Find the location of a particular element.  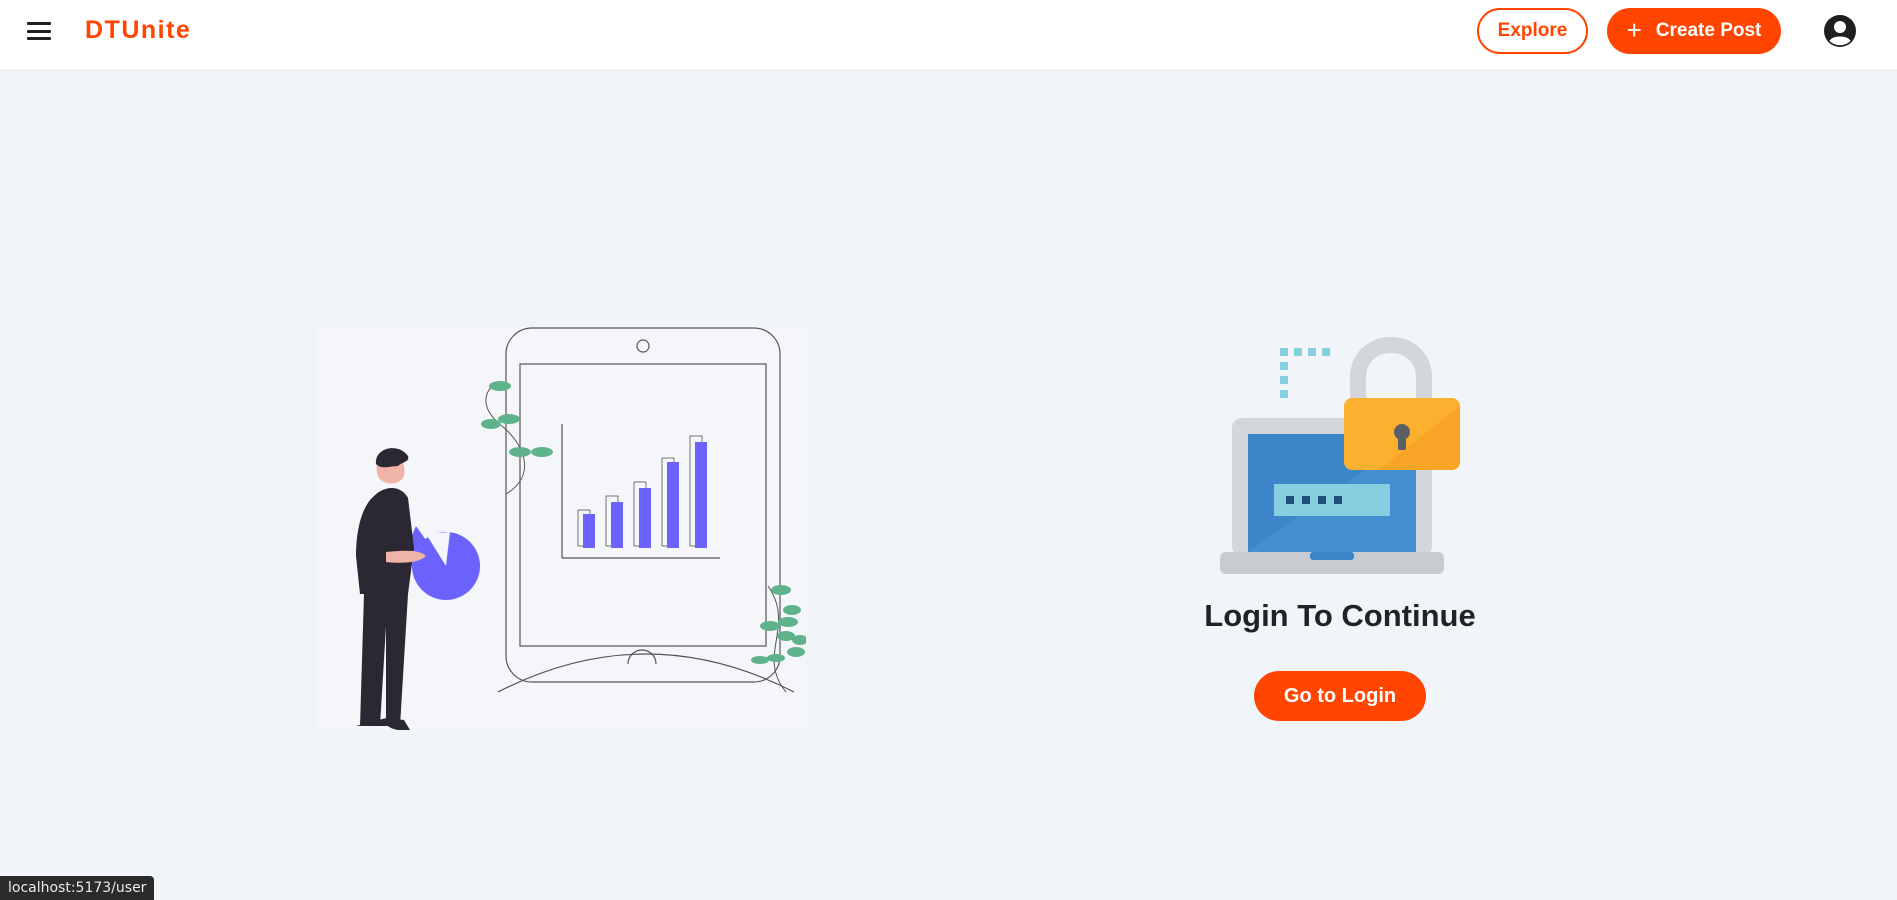

person-with-tablet-chart-illustration is located at coordinates (562, 528).